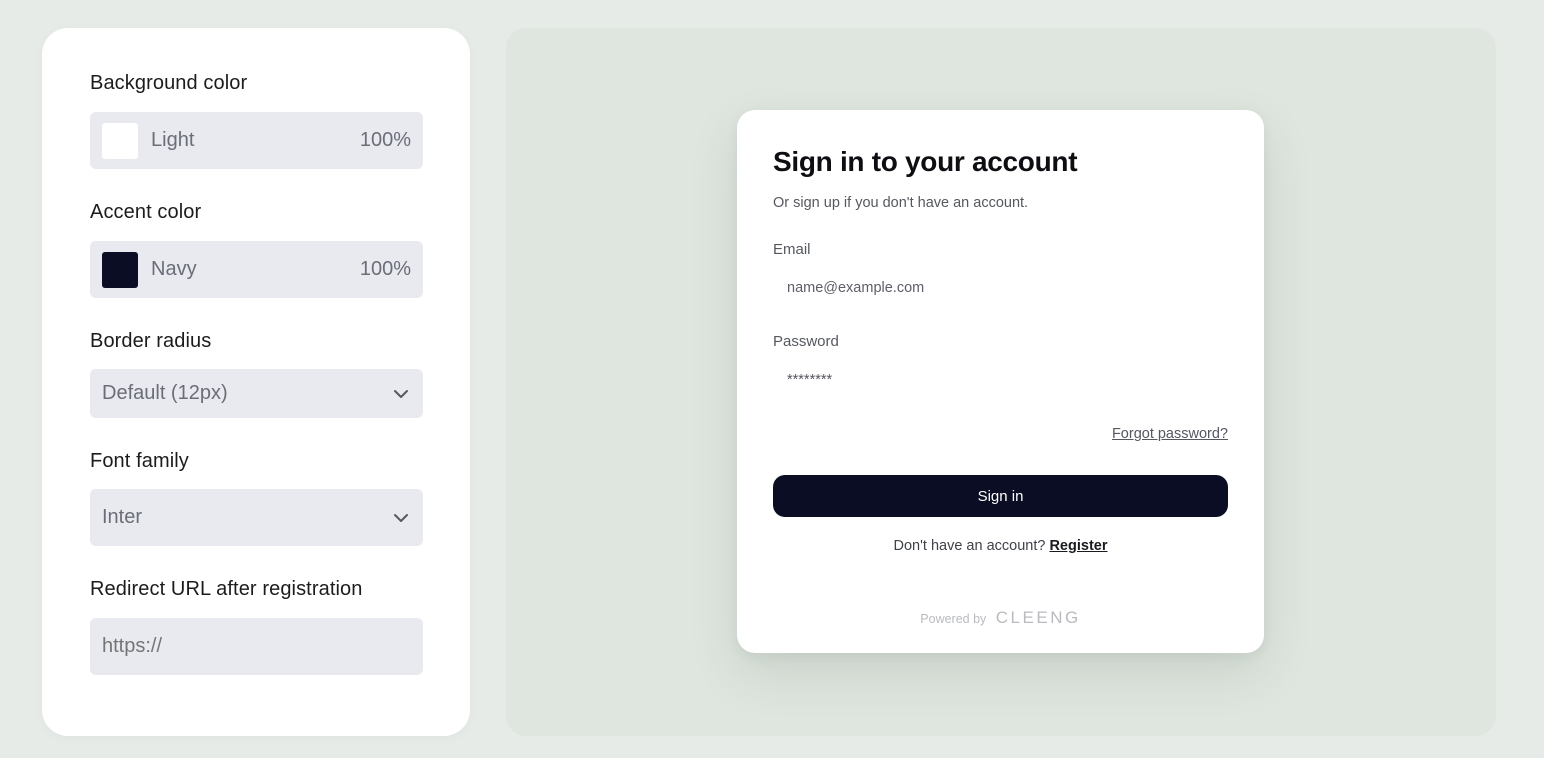 The image size is (1544, 758). I want to click on signin-title: Sign in to your account, so click(925, 161).